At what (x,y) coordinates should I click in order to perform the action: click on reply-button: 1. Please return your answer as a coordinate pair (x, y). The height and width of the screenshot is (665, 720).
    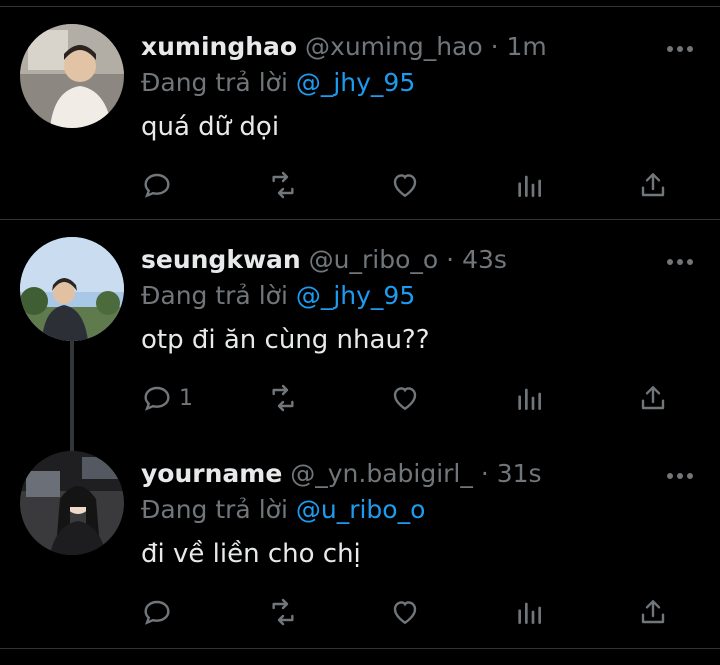
    Looking at the image, I should click on (167, 398).